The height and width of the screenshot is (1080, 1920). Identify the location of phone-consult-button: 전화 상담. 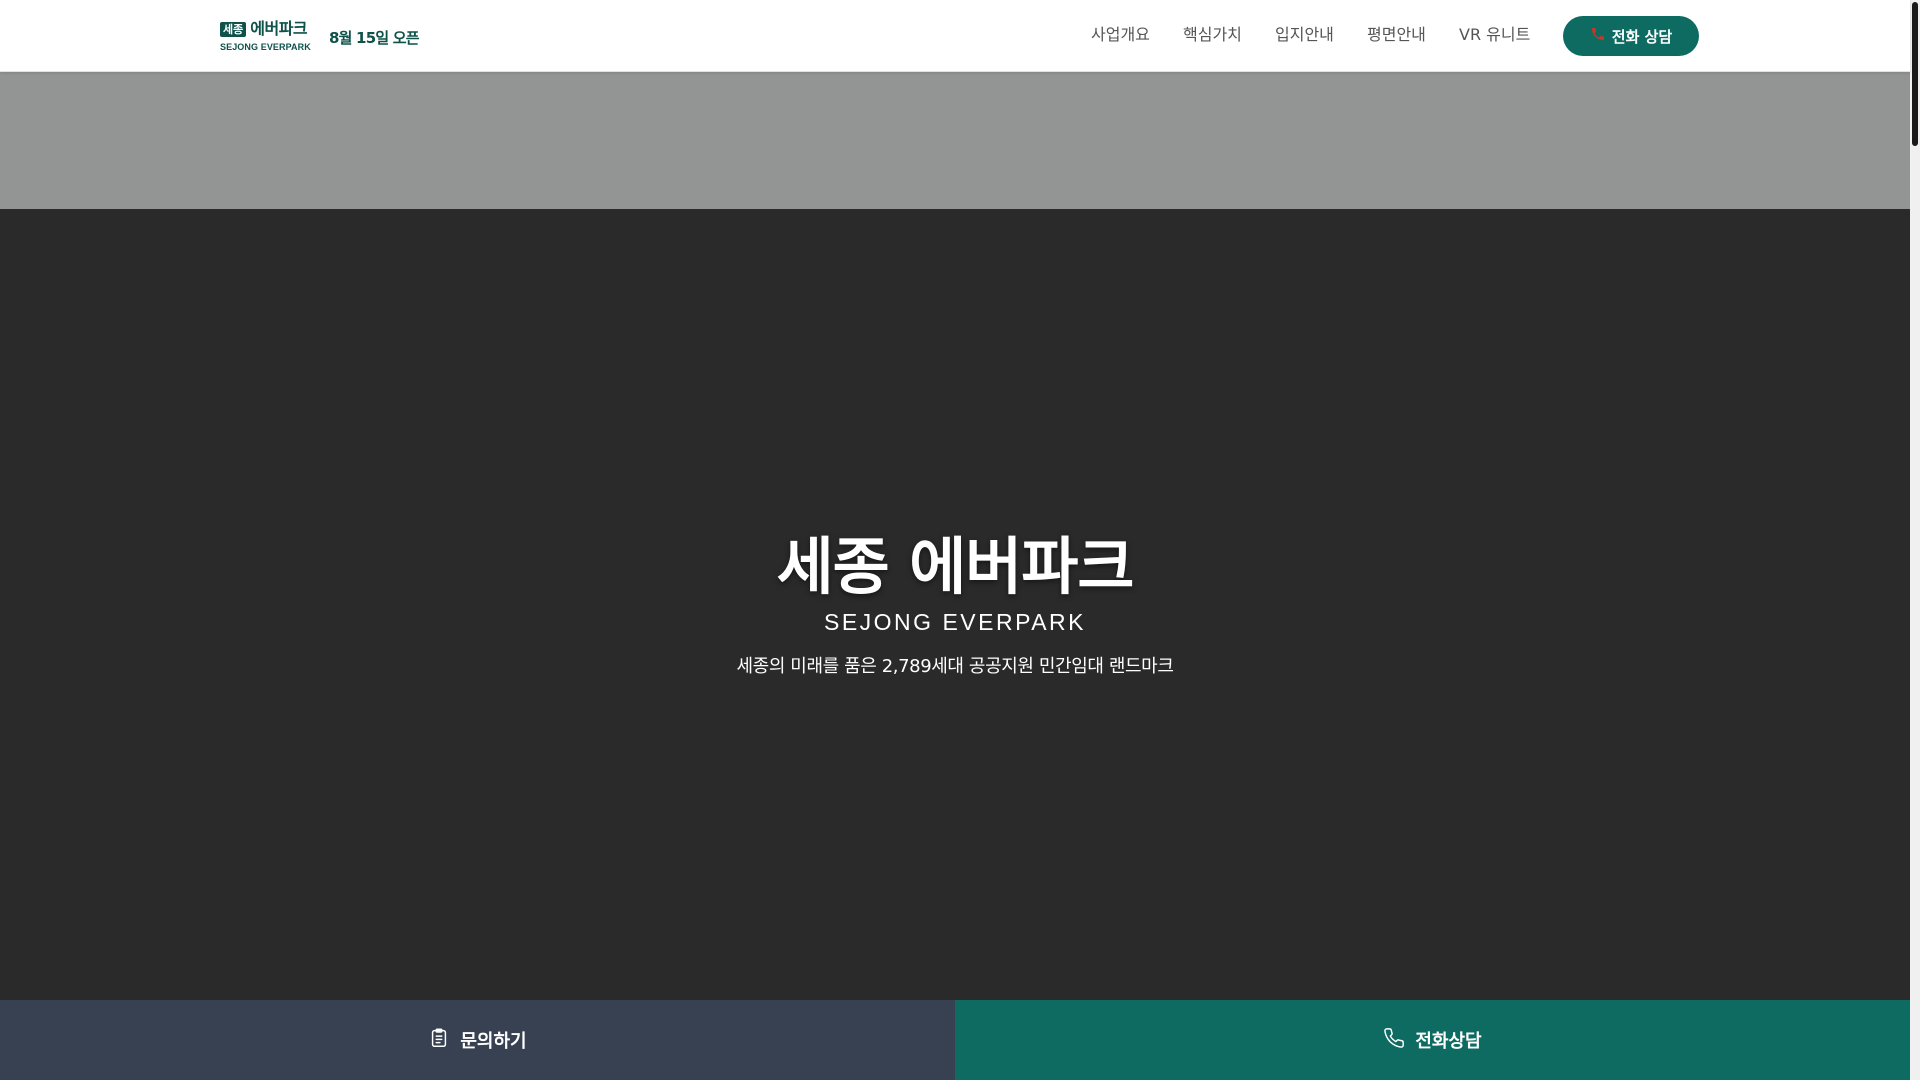
(1631, 36).